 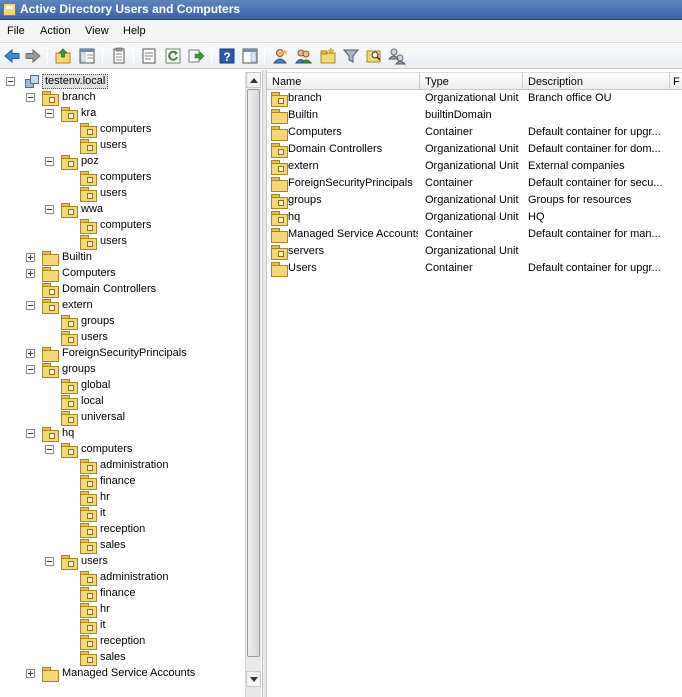 I want to click on toolbar: ?, so click(x=341, y=56).